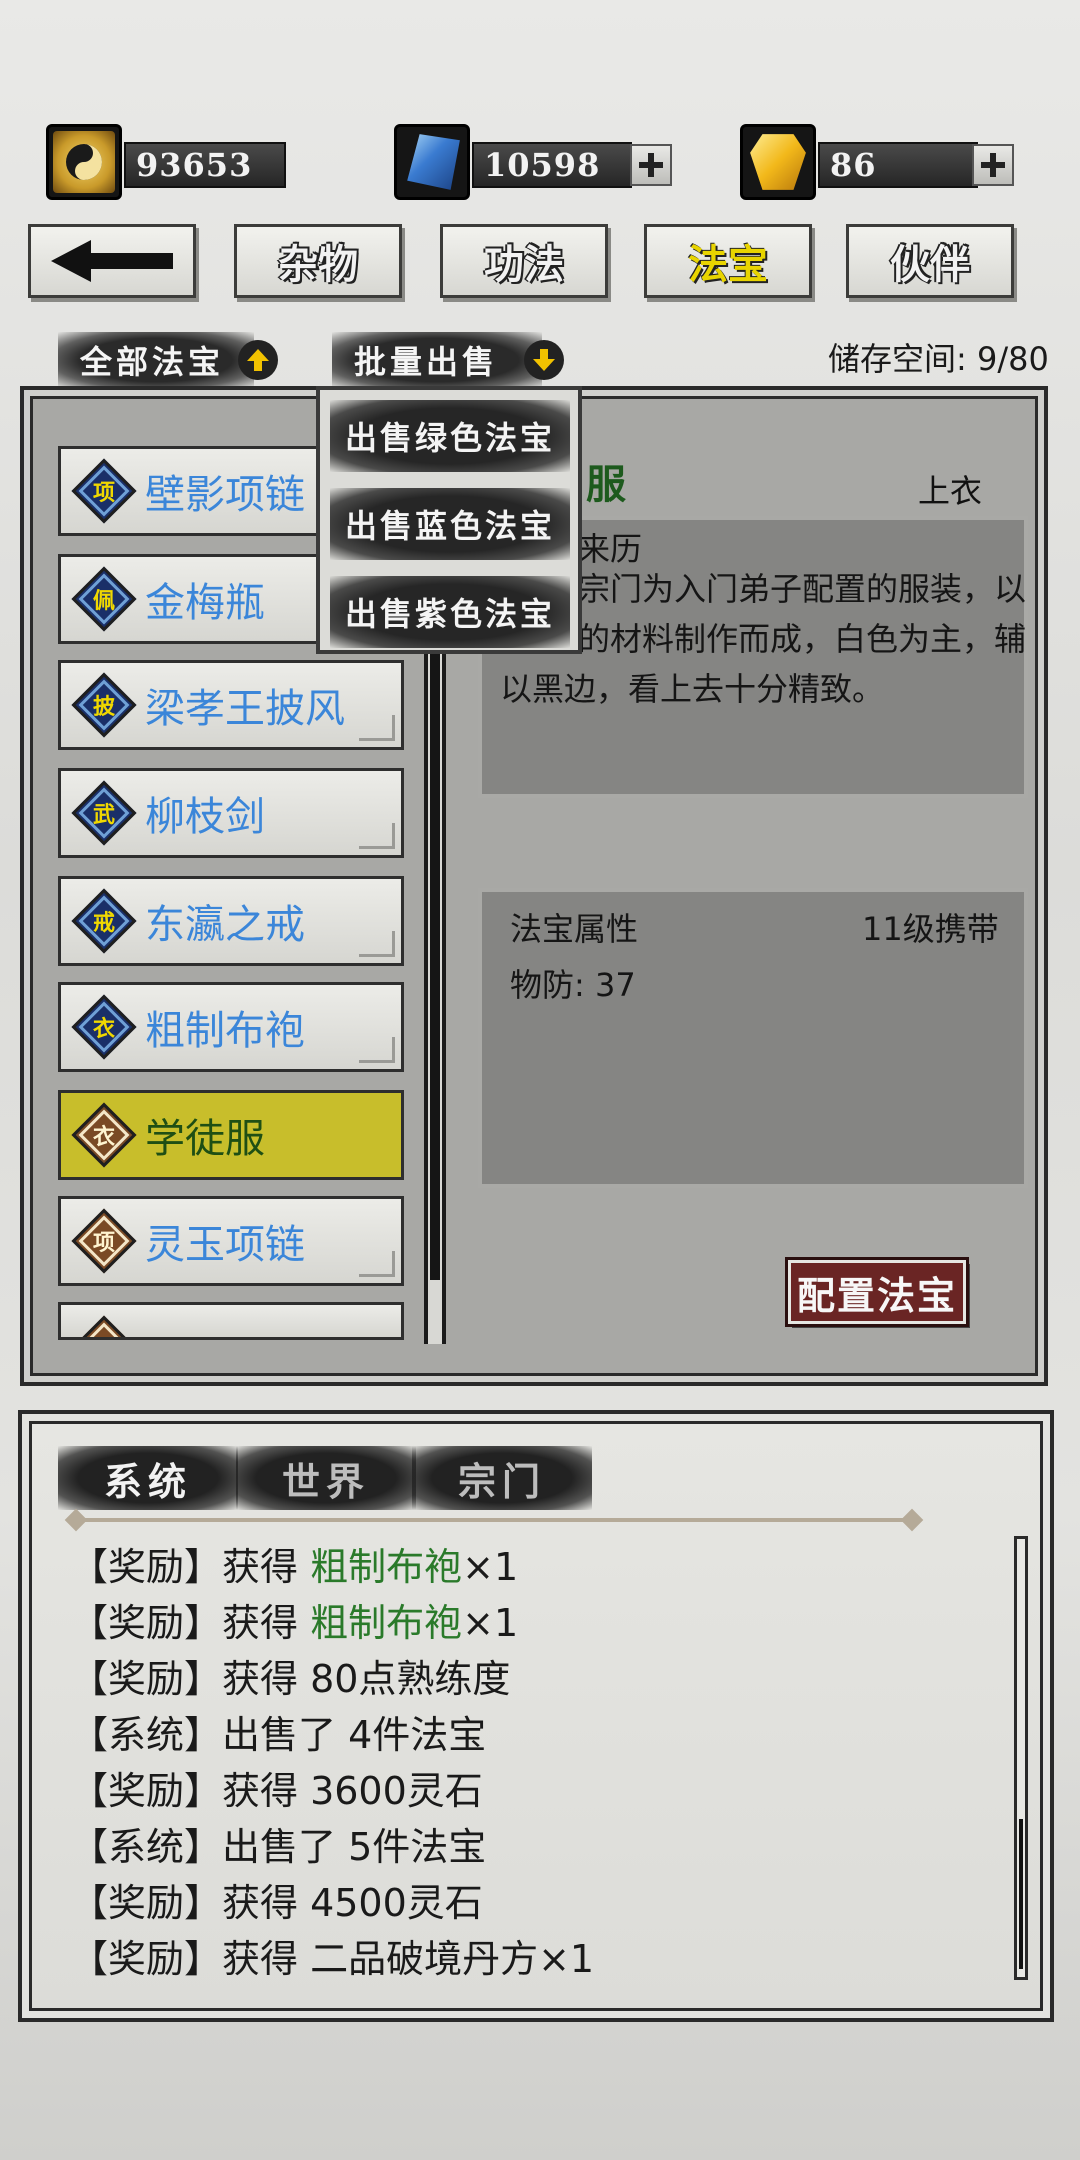 This screenshot has height=2160, width=1080. I want to click on crystal-amount: 10598, so click(552, 165).